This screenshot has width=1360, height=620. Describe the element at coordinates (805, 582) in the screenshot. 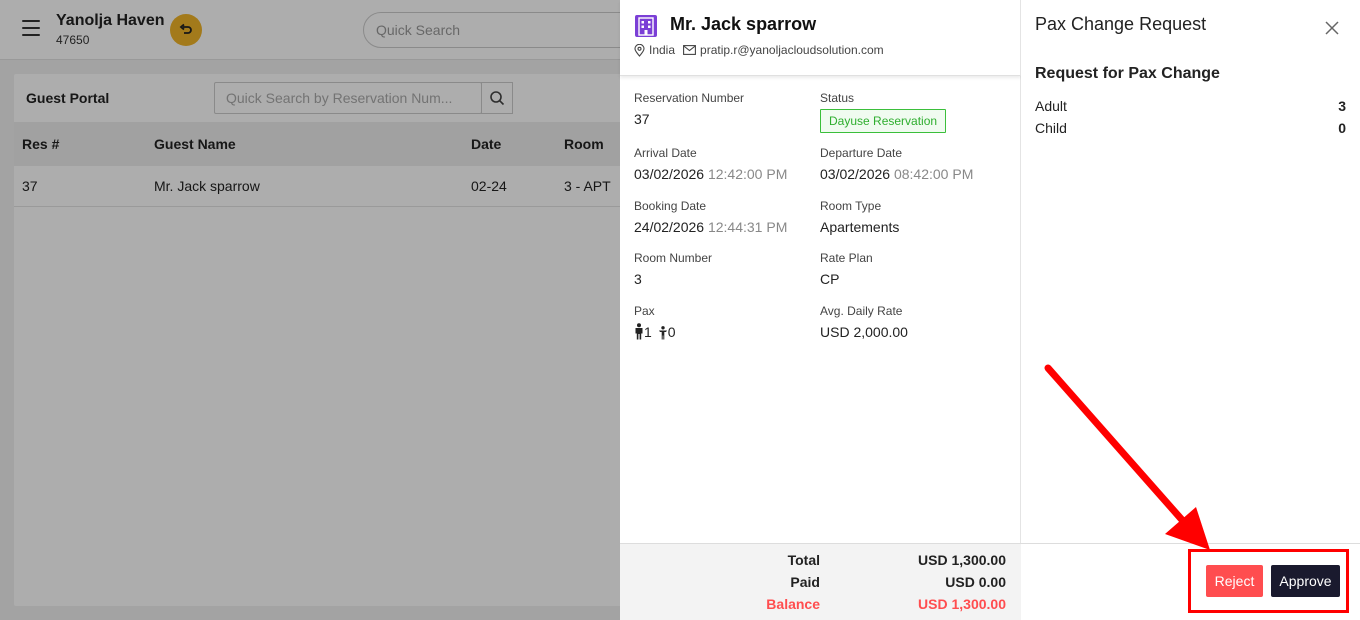

I see `paid-label: Paid` at that location.